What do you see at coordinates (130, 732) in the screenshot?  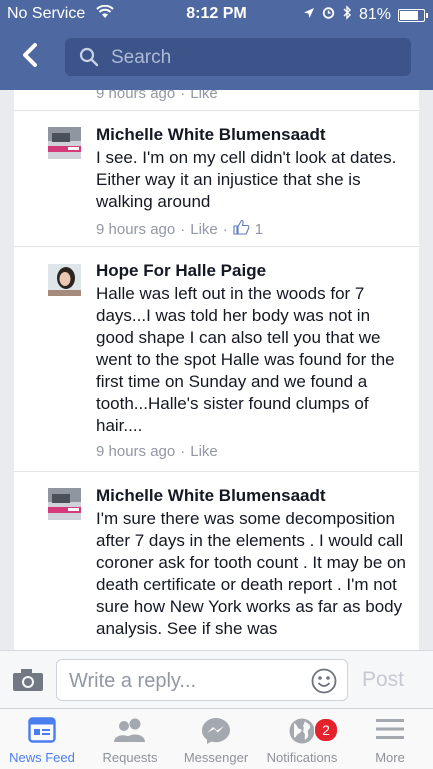 I see `friend-requests-icon` at bounding box center [130, 732].